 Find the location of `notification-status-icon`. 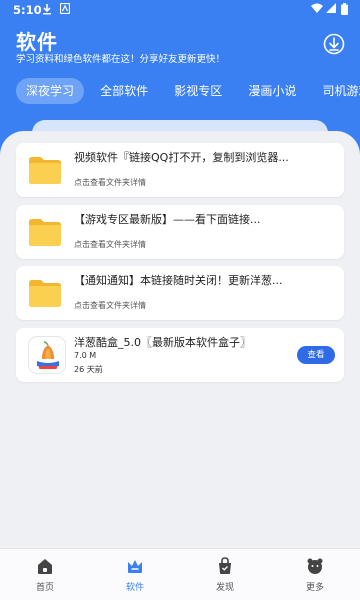

notification-status-icon is located at coordinates (65, 8).